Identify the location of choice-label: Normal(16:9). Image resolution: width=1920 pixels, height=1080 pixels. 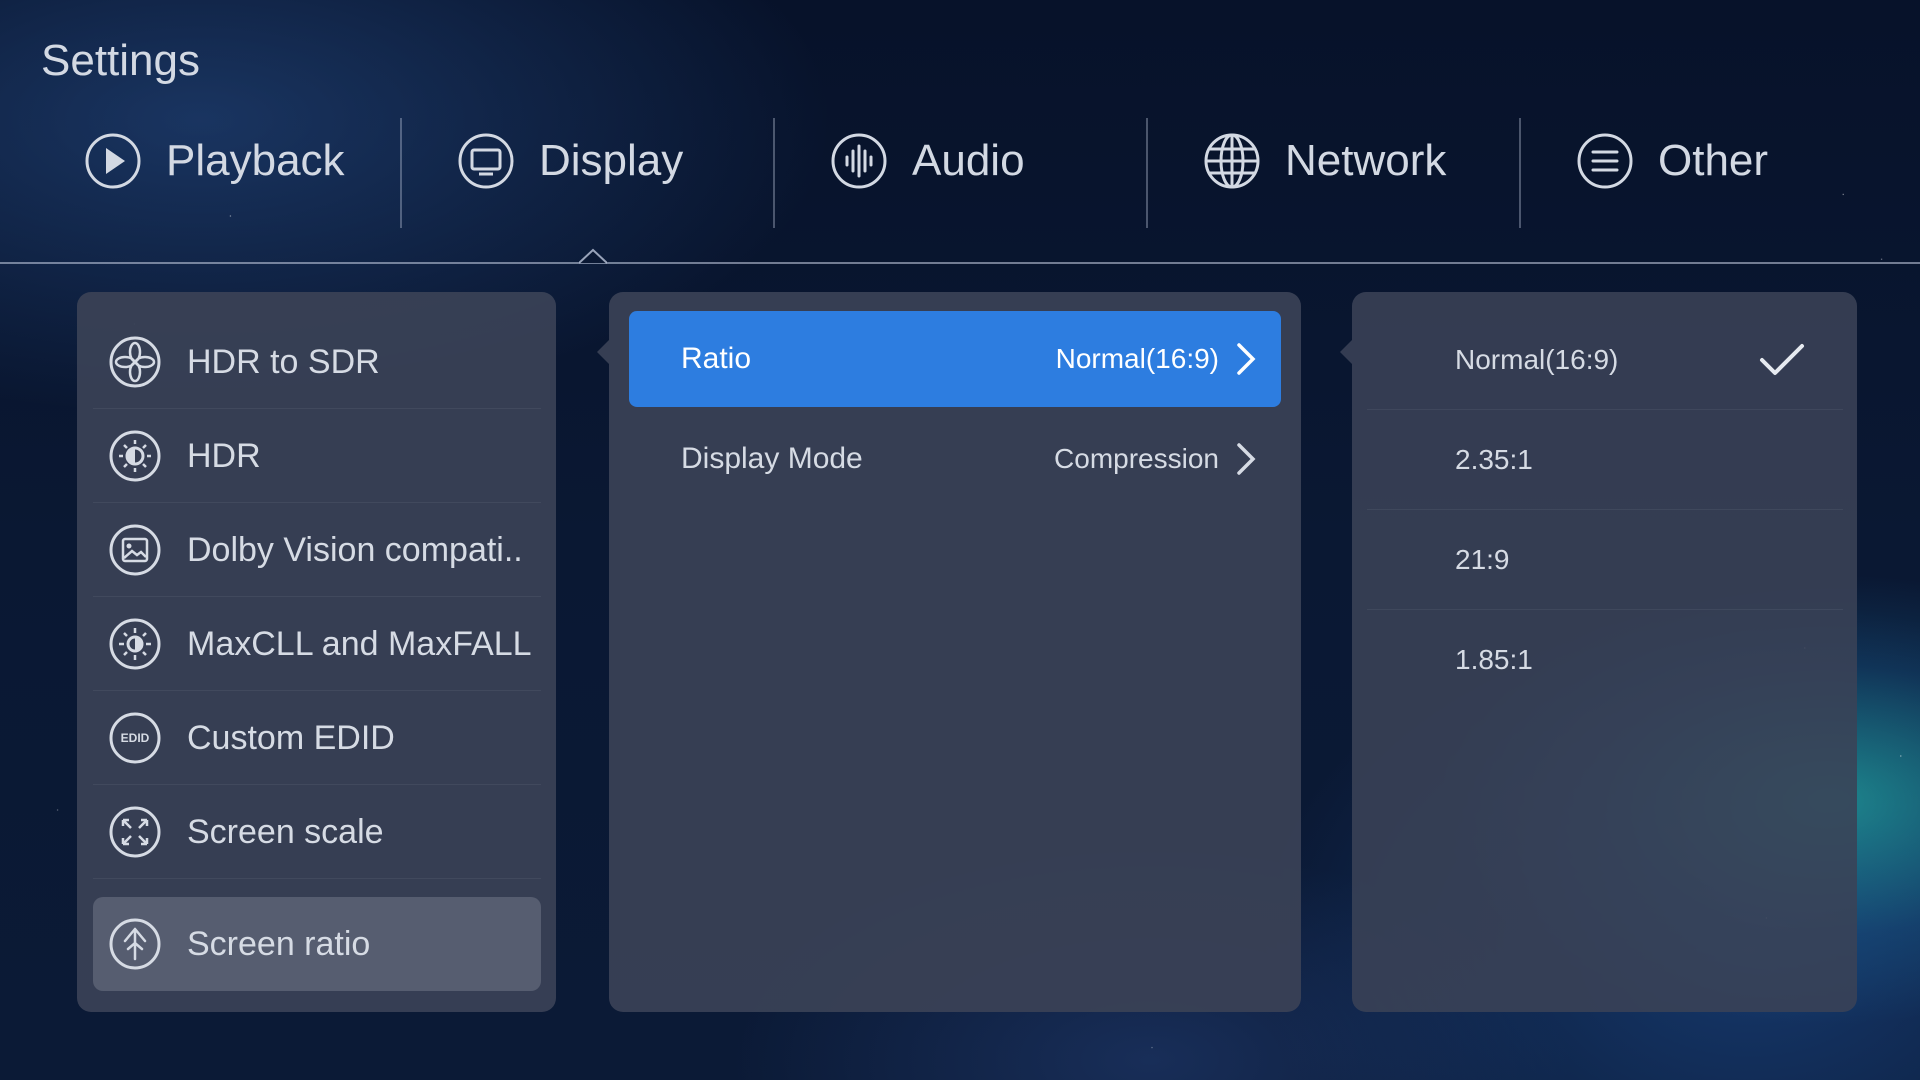
(1537, 359).